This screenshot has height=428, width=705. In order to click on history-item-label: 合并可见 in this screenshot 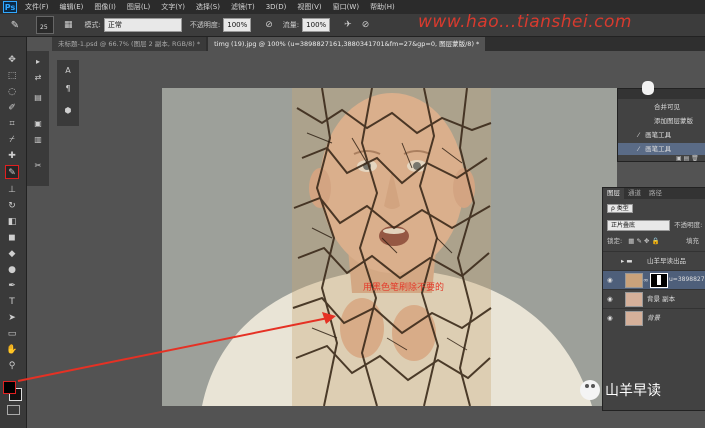, I will do `click(667, 107)`.